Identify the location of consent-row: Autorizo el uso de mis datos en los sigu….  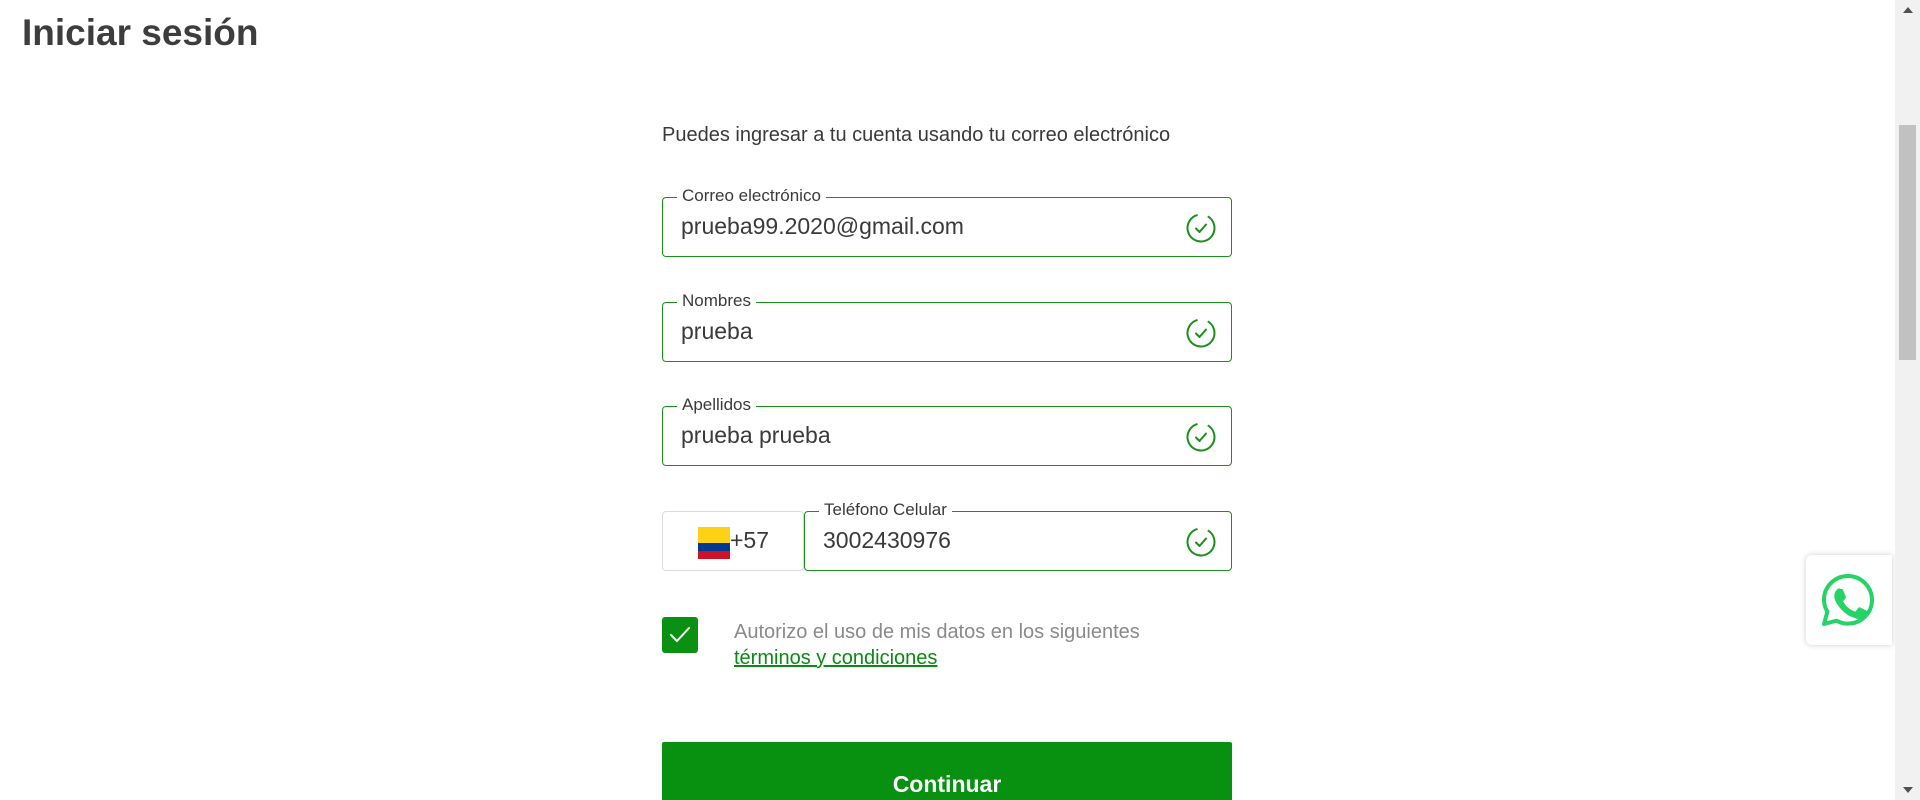
(947, 647).